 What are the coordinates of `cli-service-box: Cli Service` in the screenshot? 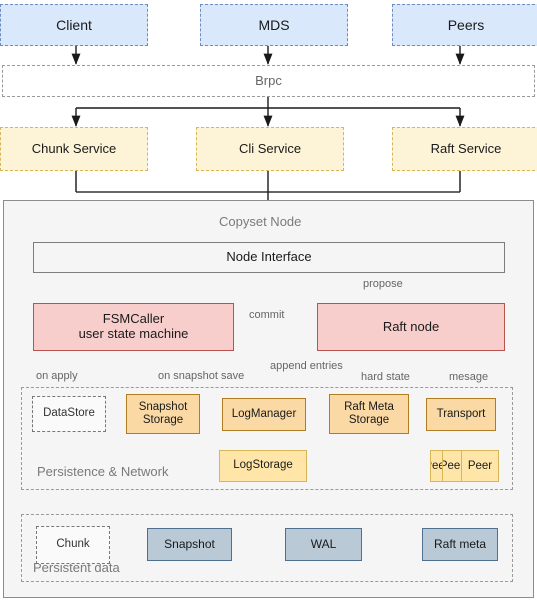 It's located at (270, 149).